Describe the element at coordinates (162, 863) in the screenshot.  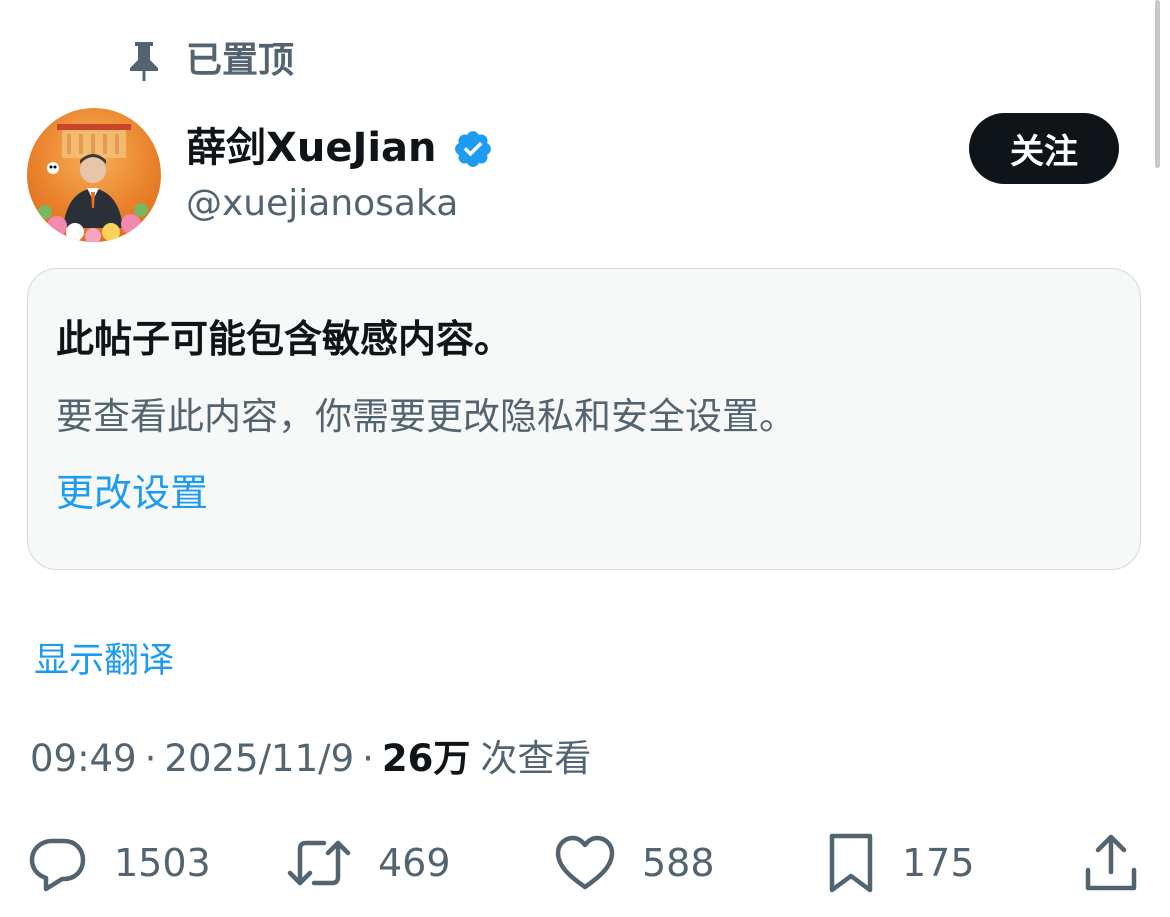
I see `reply-count: 1503` at that location.